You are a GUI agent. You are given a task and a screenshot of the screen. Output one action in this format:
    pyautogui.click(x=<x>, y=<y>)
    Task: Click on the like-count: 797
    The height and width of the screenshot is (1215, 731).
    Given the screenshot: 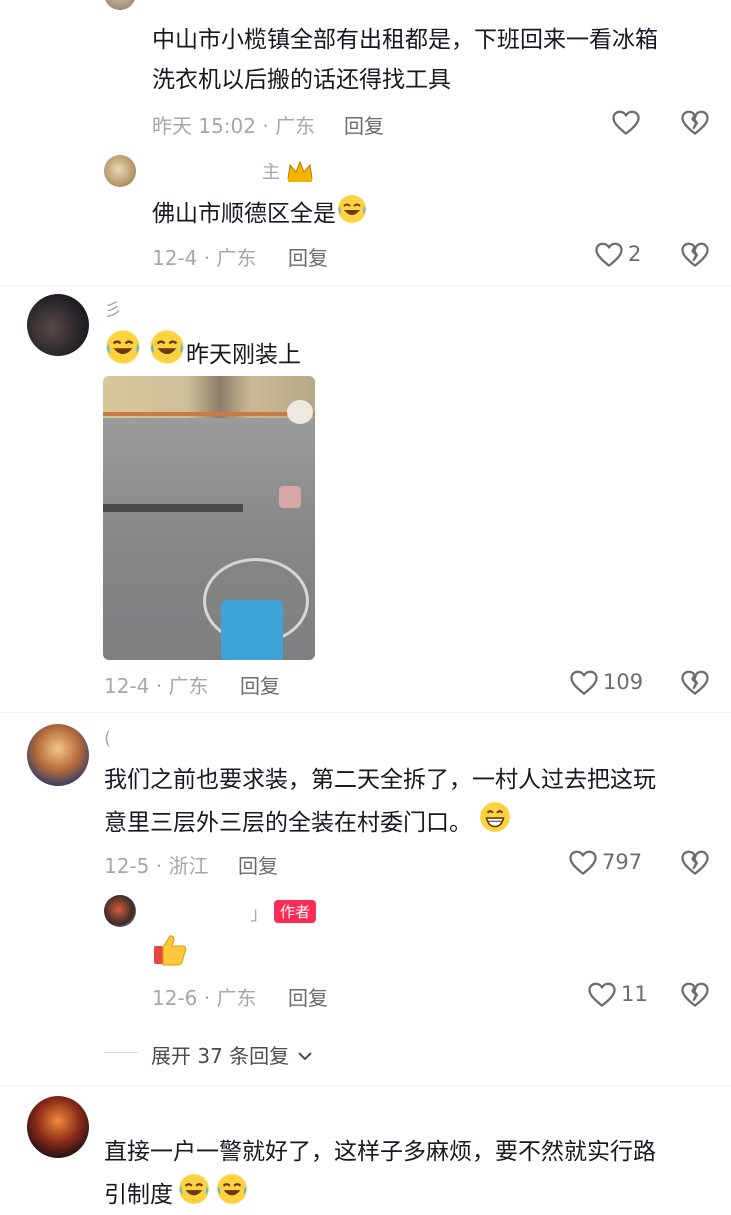 What is the action you would take?
    pyautogui.click(x=622, y=862)
    